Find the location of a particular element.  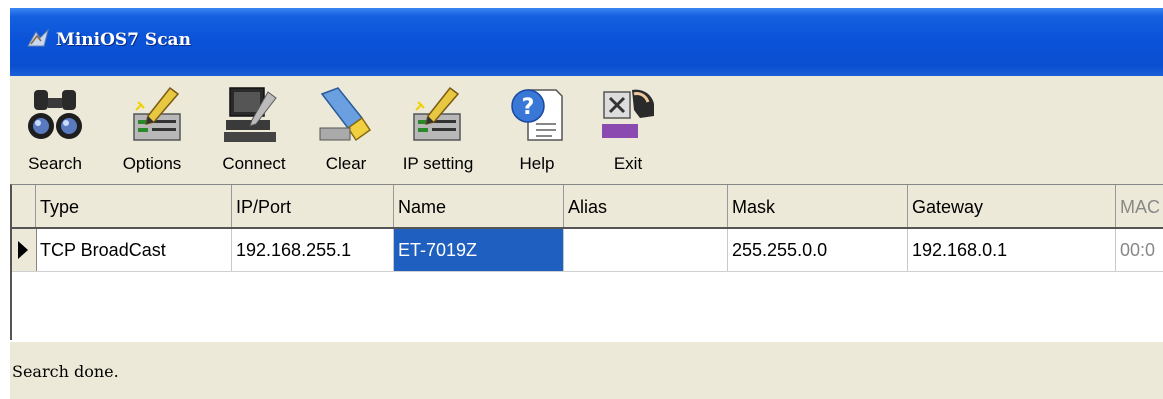

cell-type: TCP BroadCast is located at coordinates (134, 250).